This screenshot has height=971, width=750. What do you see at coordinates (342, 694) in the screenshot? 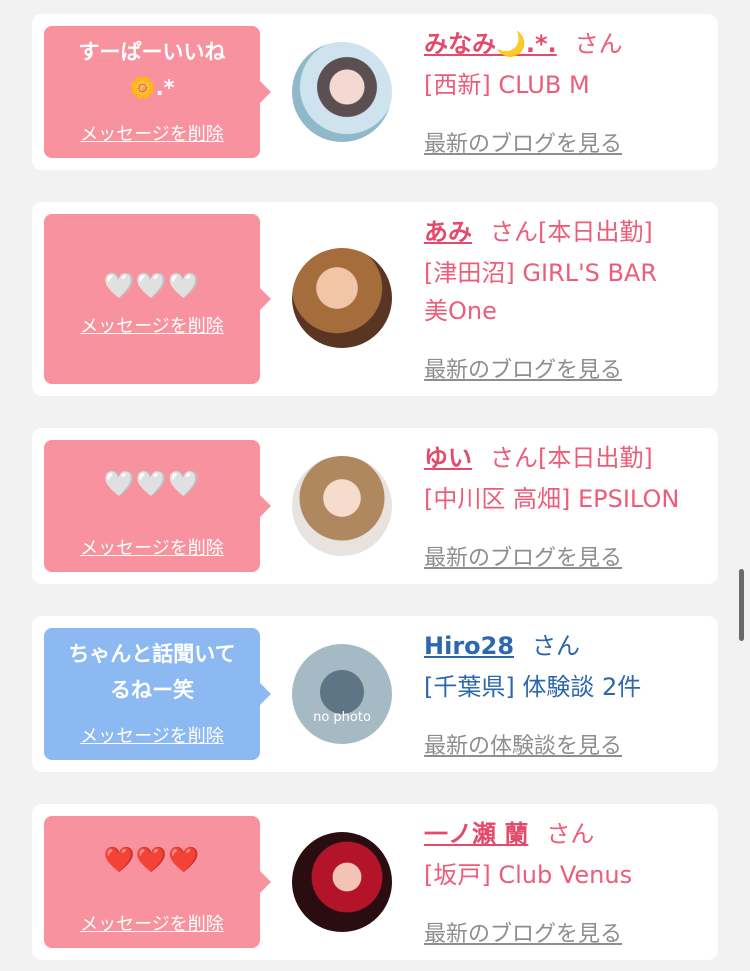
I see `avatar: no photo` at bounding box center [342, 694].